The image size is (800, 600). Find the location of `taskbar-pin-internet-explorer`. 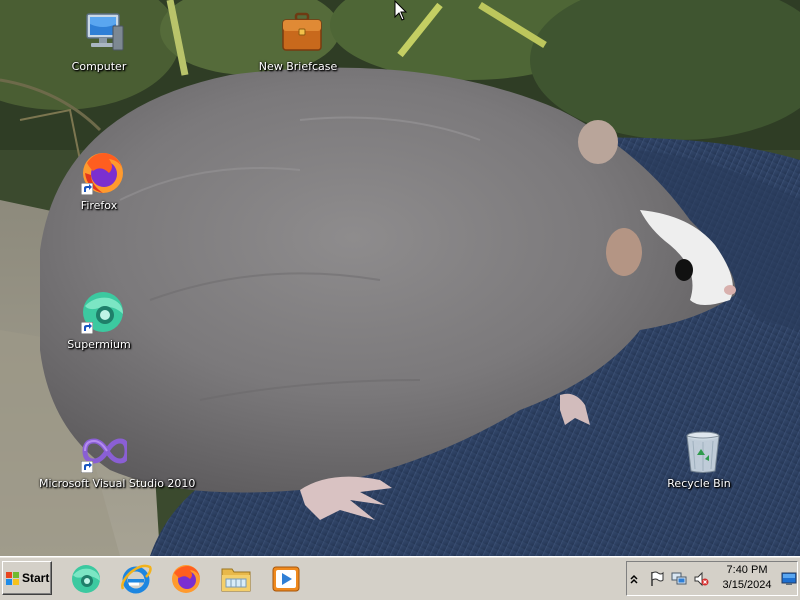

taskbar-pin-internet-explorer is located at coordinates (136, 578).